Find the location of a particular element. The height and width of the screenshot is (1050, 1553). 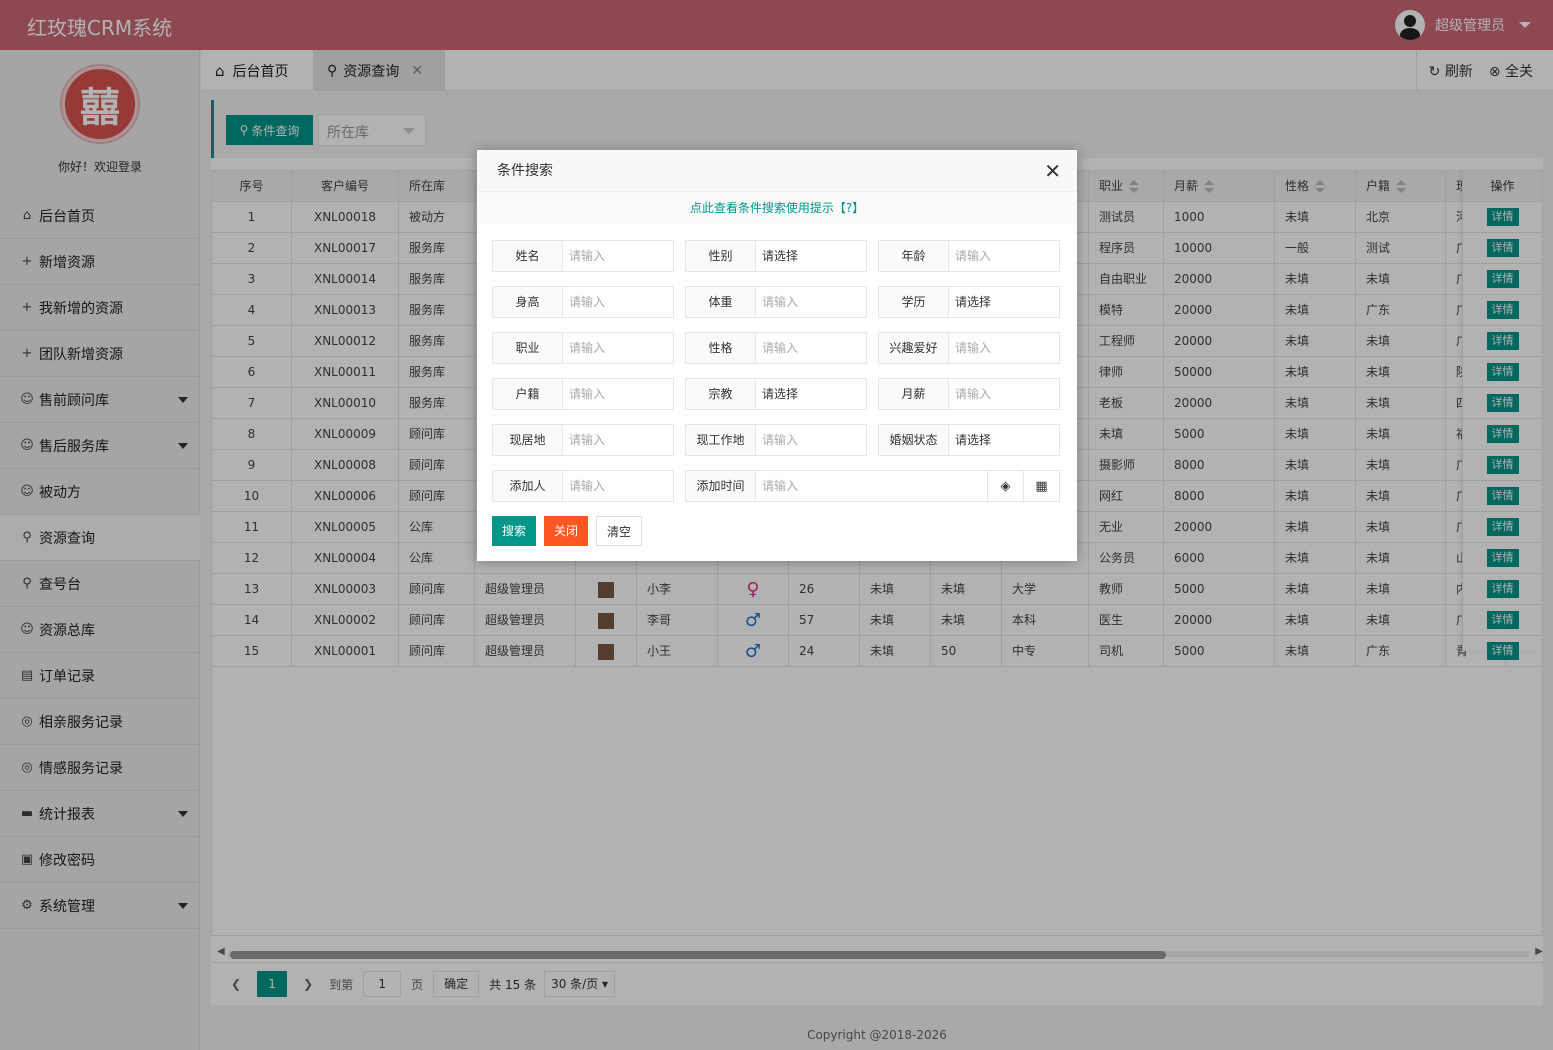

field-label: 职业 is located at coordinates (528, 348).